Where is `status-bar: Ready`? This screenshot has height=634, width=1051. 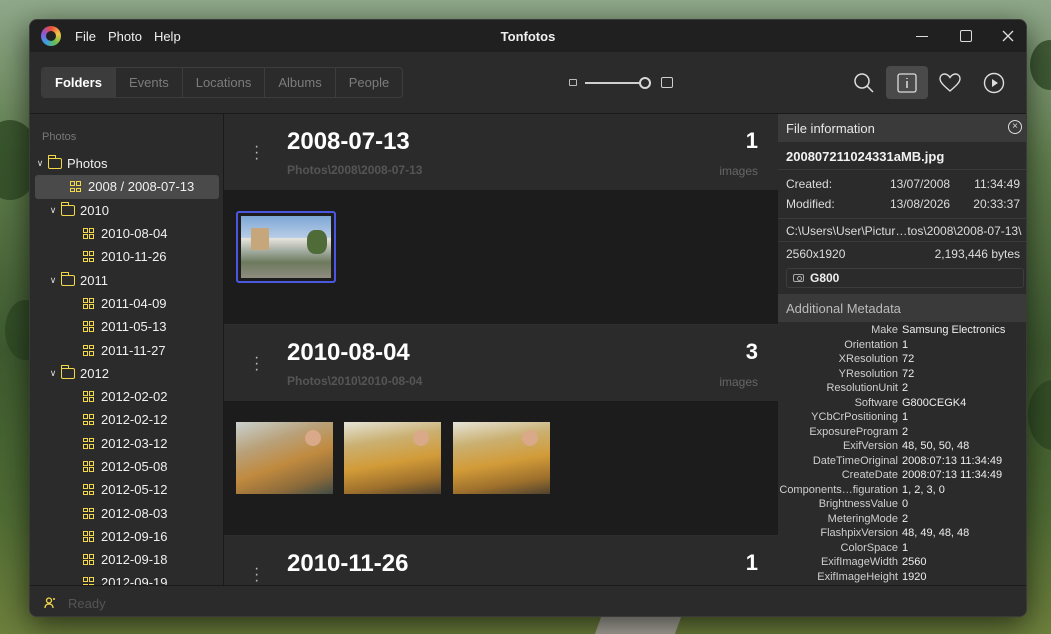
status-bar: Ready is located at coordinates (528, 600).